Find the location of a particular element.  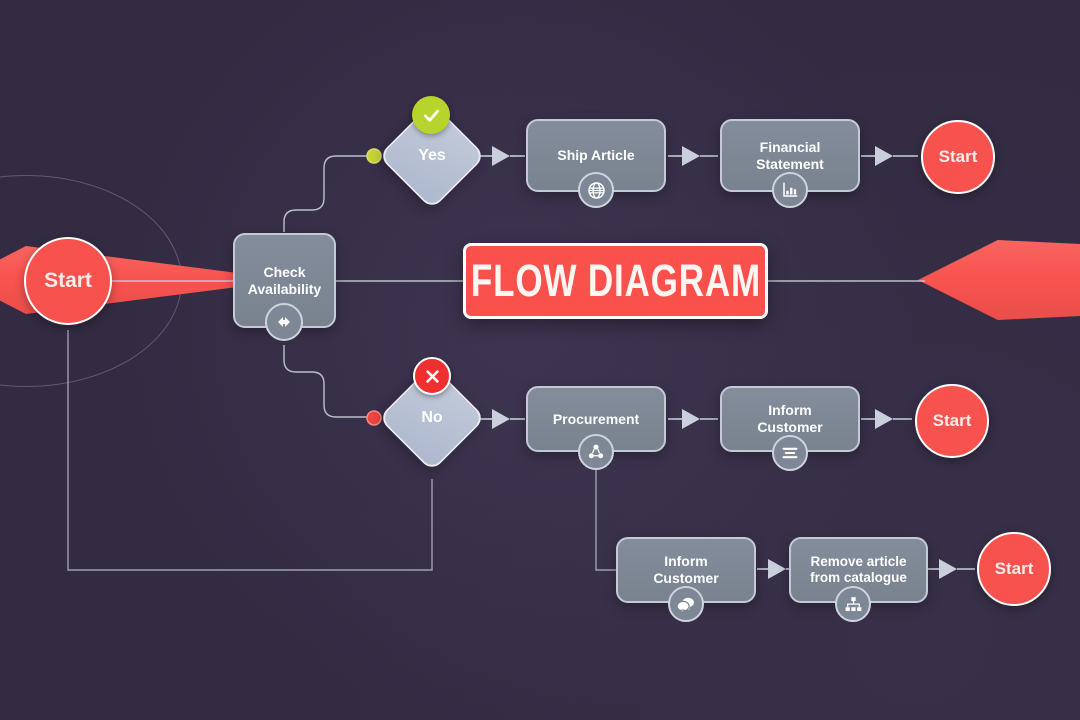

bar-chart-icon is located at coordinates (790, 190).